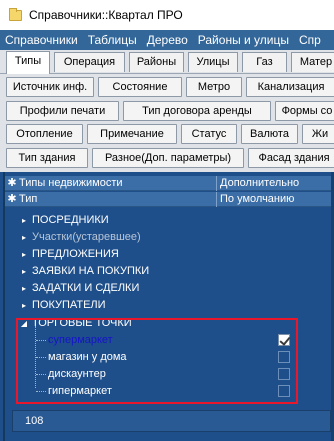  What do you see at coordinates (50, 87) in the screenshot?
I see `btn-istochnik-inf: Источник инф.` at bounding box center [50, 87].